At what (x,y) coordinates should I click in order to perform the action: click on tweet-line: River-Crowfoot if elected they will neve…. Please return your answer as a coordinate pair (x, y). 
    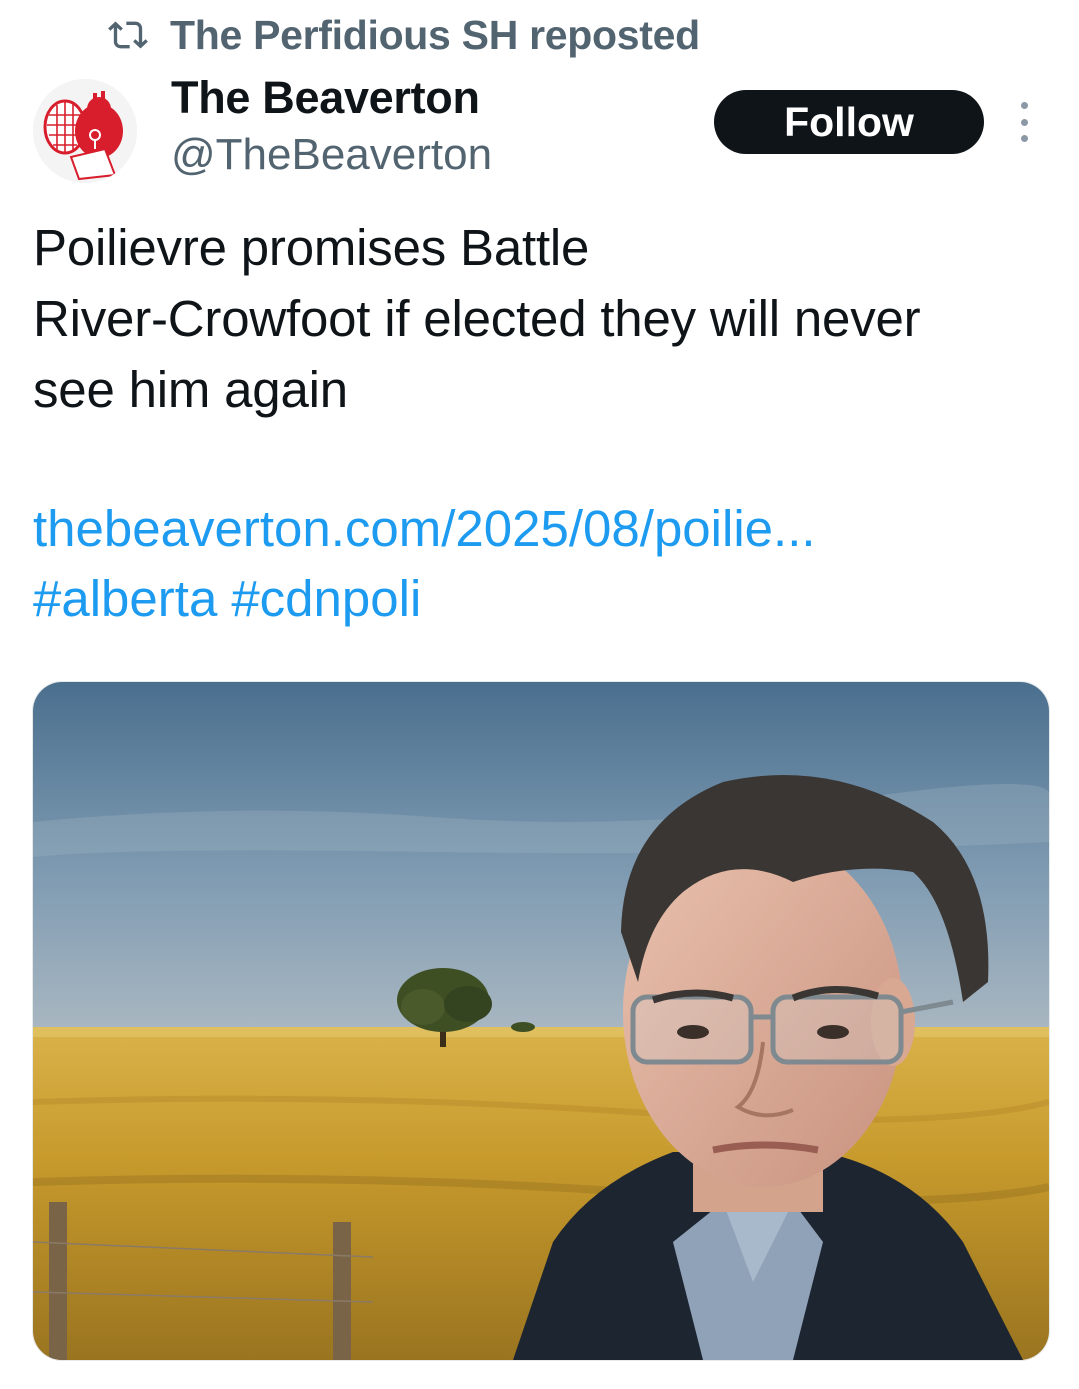
    Looking at the image, I should click on (477, 318).